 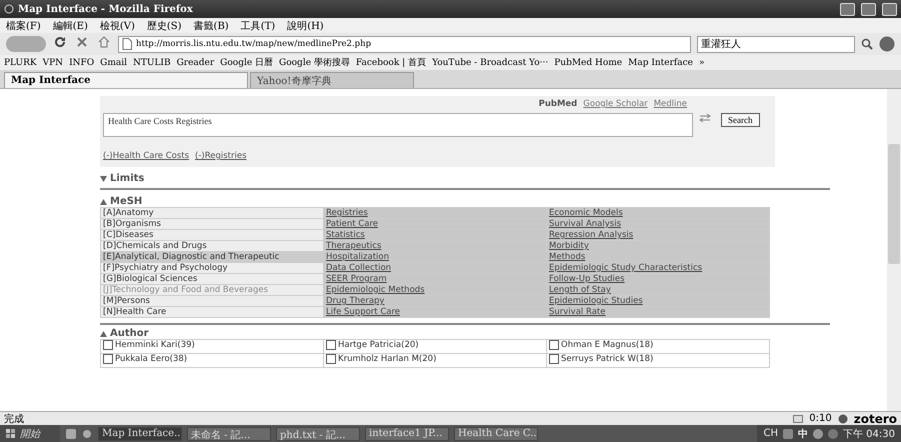 I want to click on query-field: Health Care Costs Registries, so click(x=398, y=125).